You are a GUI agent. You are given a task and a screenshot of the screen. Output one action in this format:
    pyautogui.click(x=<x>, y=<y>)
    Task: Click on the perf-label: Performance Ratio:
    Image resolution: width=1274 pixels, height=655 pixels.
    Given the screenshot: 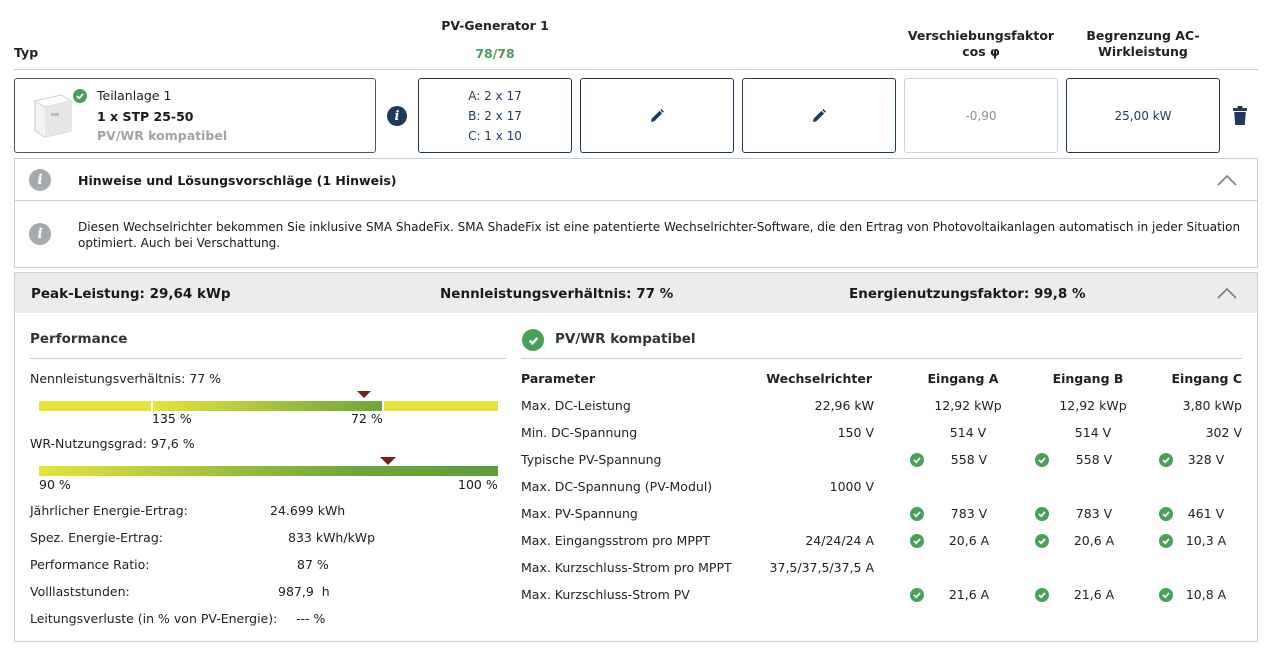 What is the action you would take?
    pyautogui.click(x=90, y=564)
    